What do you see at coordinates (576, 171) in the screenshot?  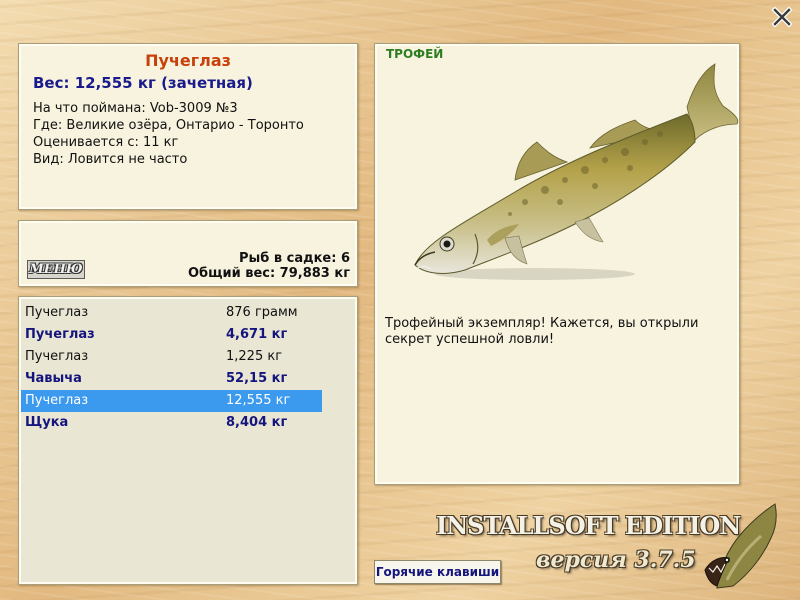 I see `walleye-fish-image` at bounding box center [576, 171].